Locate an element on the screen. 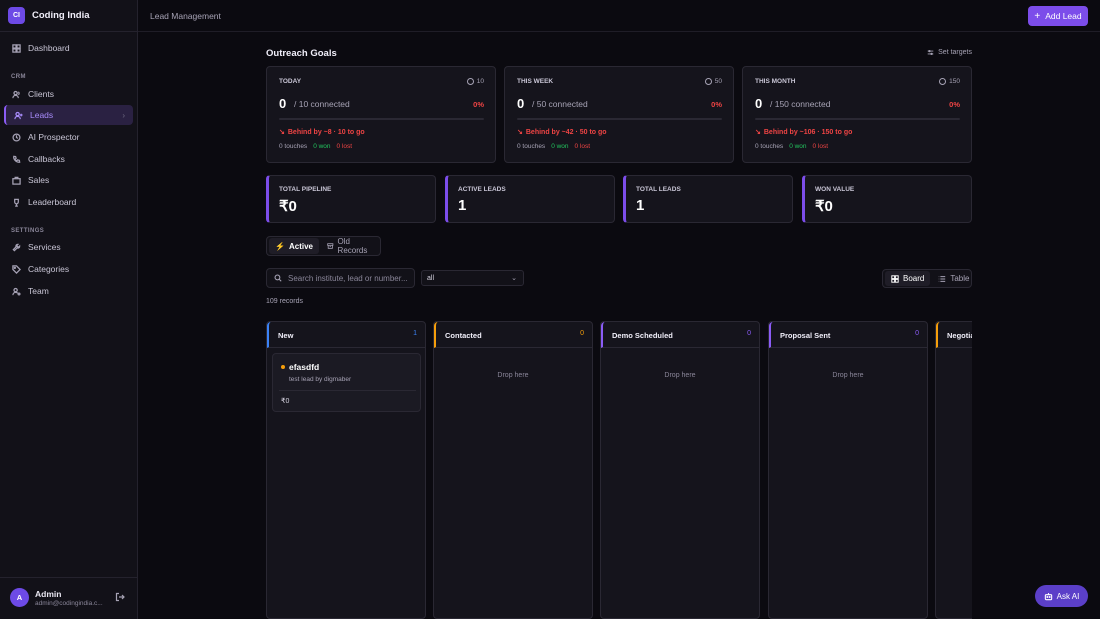 The height and width of the screenshot is (619, 1100). filter-value: all is located at coordinates (431, 278).